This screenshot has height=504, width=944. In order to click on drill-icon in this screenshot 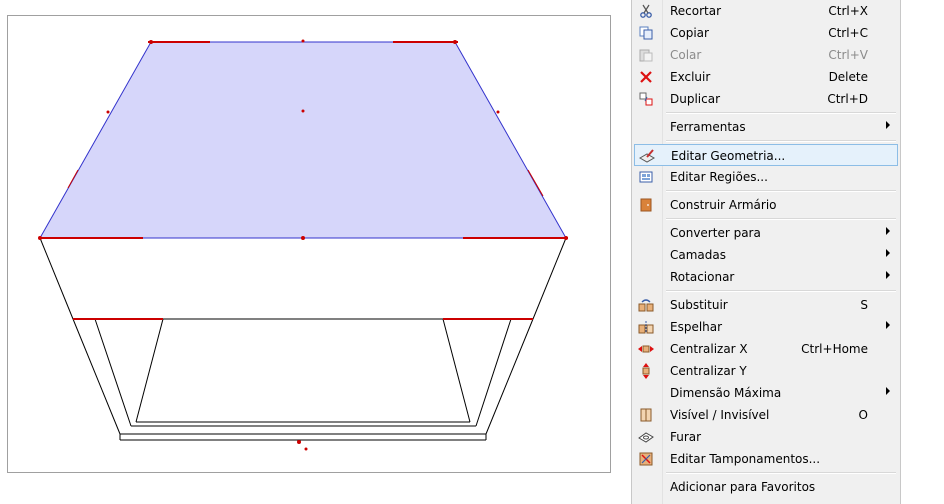, I will do `click(646, 437)`.